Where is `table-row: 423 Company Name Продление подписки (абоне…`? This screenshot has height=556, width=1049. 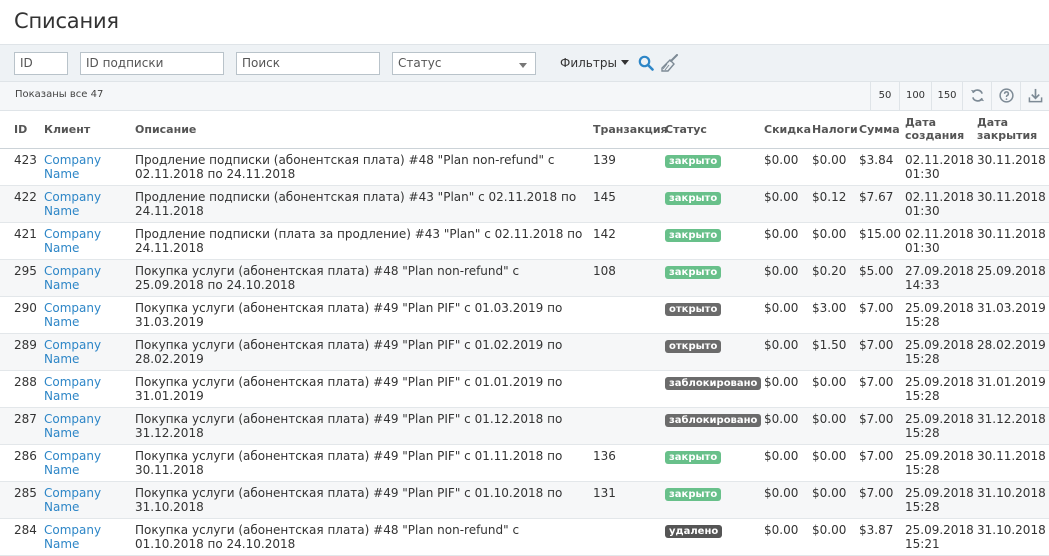 table-row: 423 Company Name Продление подписки (абоне… is located at coordinates (524, 167).